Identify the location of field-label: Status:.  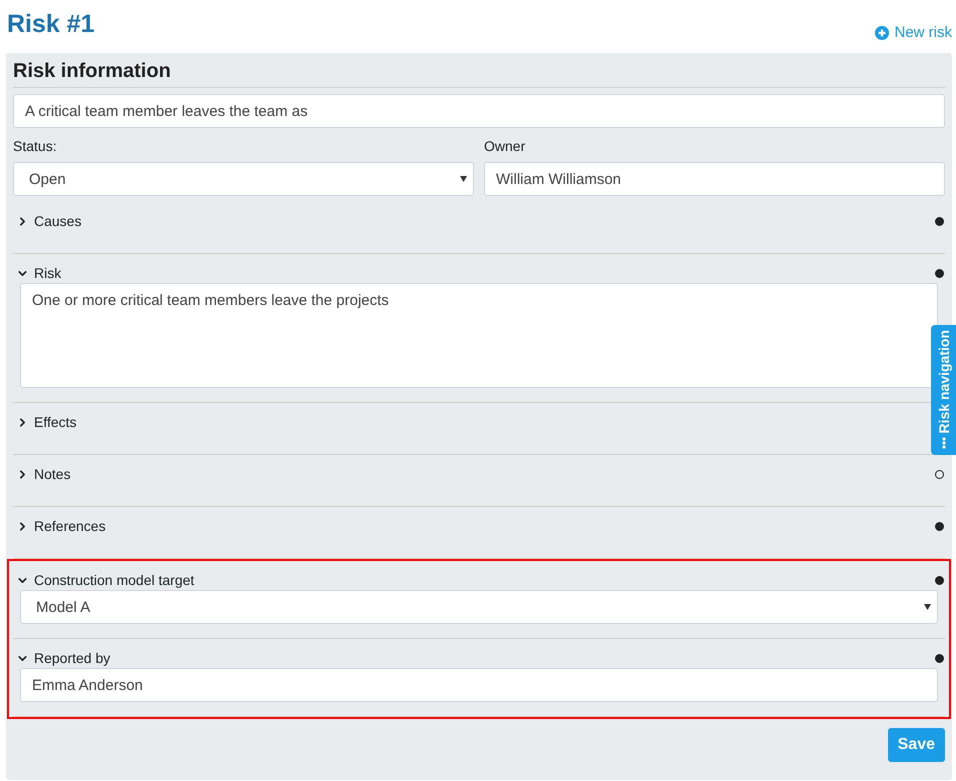
(35, 146).